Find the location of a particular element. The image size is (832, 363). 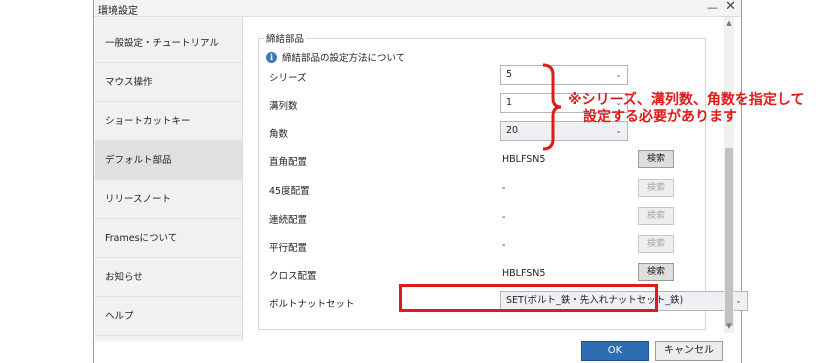

rows-count-label: 溝列数 is located at coordinates (283, 106).